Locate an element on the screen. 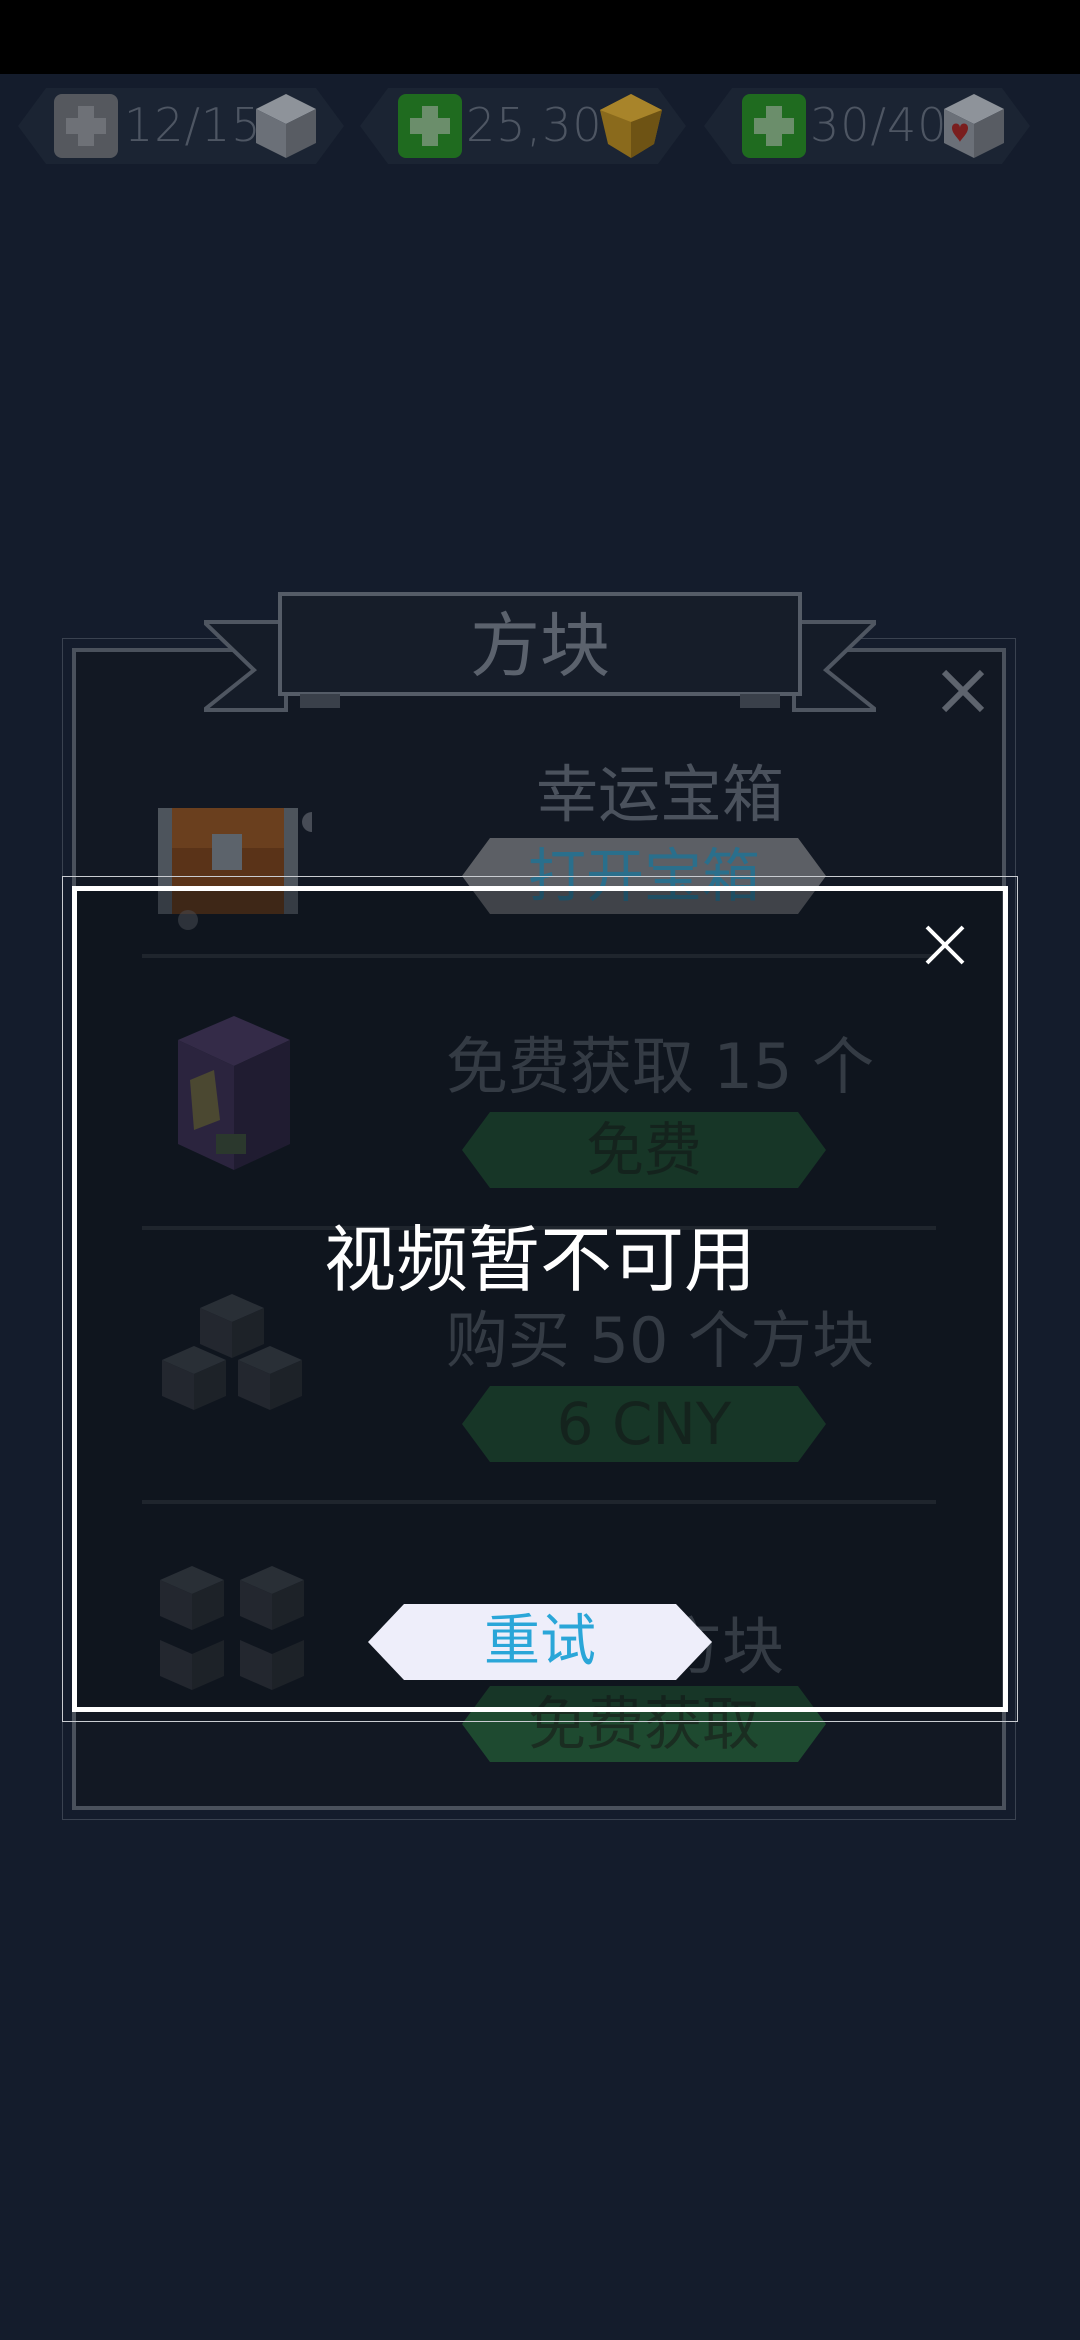  status-bar is located at coordinates (540, 37).